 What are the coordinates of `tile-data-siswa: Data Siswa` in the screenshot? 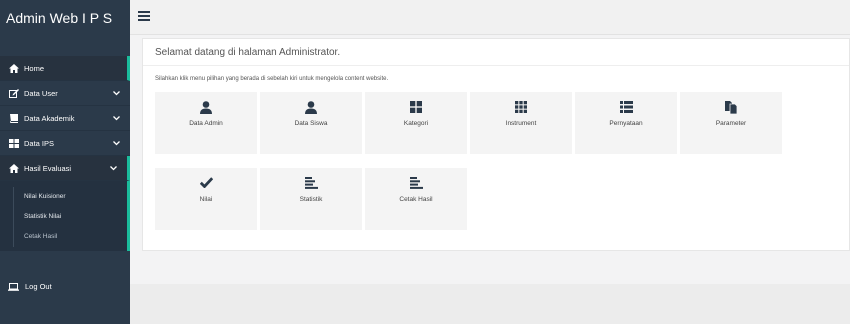 It's located at (311, 123).